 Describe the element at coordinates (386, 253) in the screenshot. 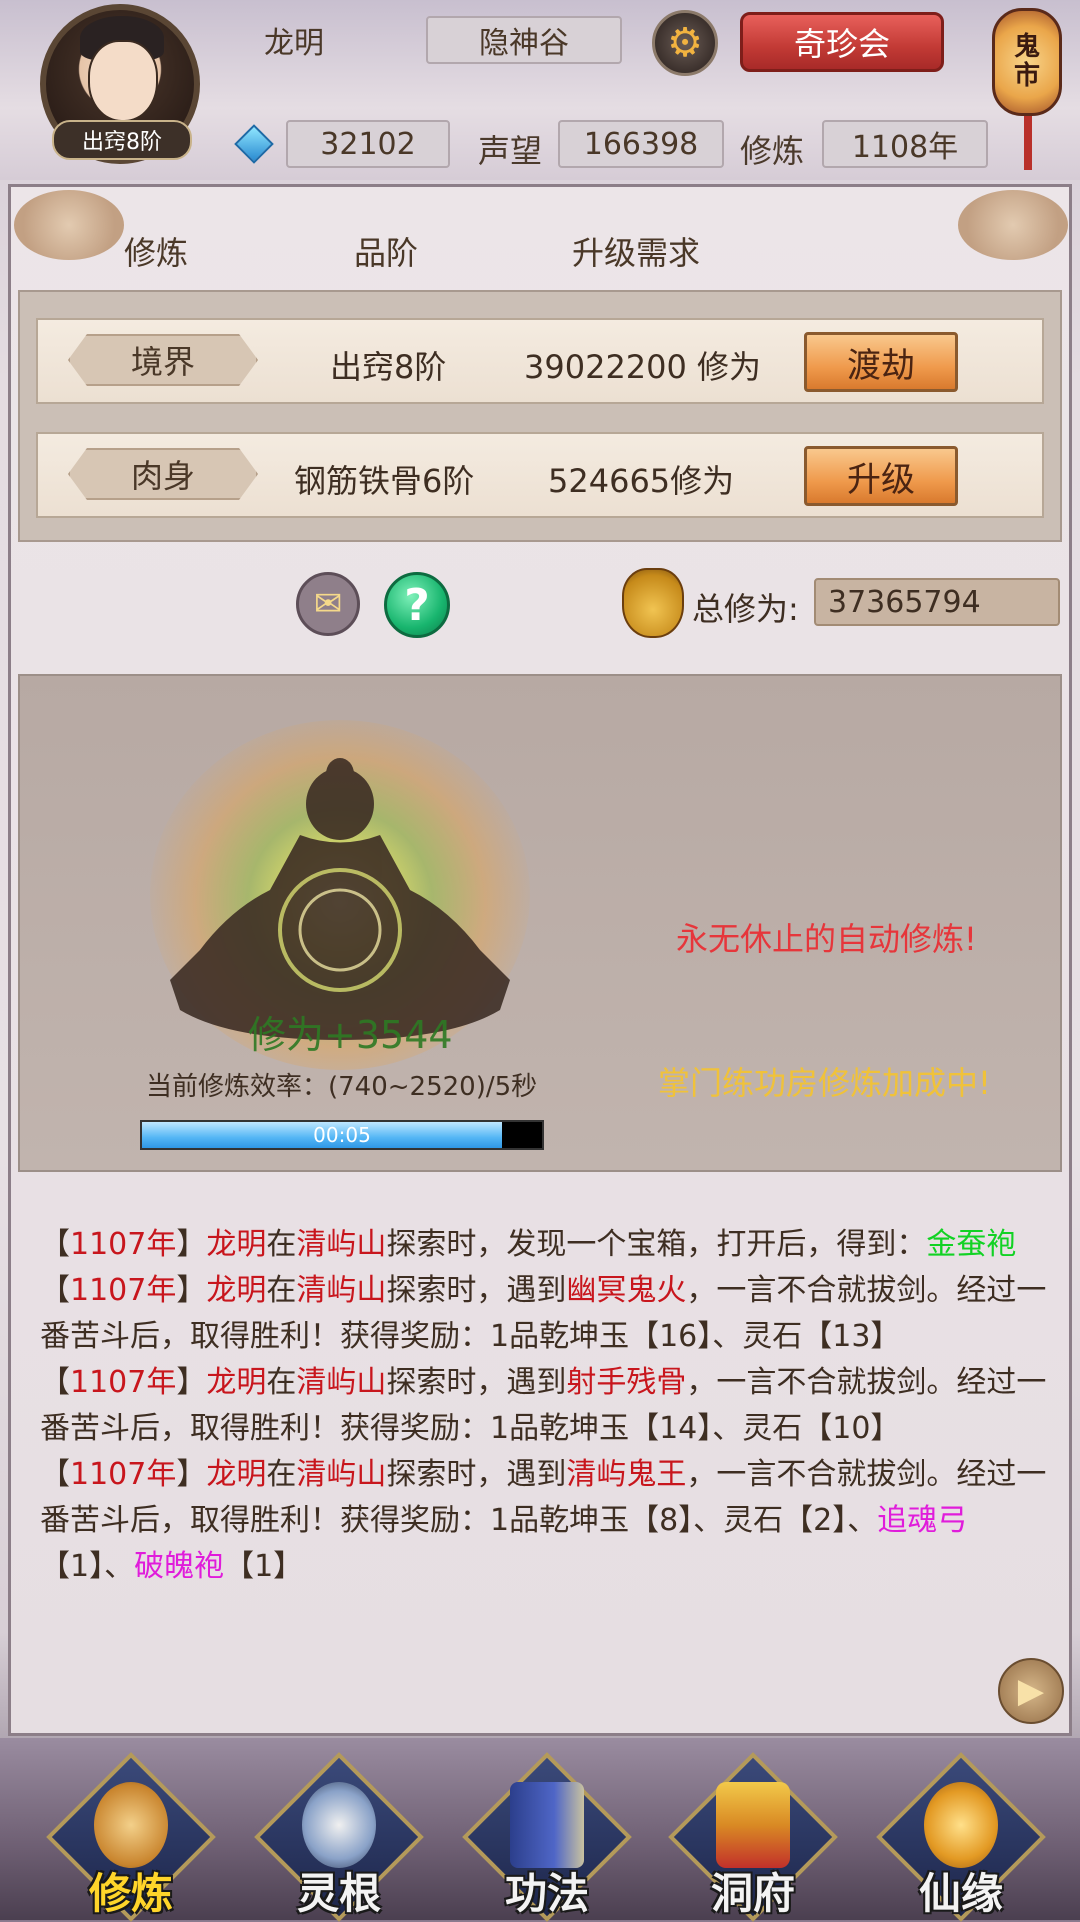

I see `column-header-grade: 品阶` at that location.